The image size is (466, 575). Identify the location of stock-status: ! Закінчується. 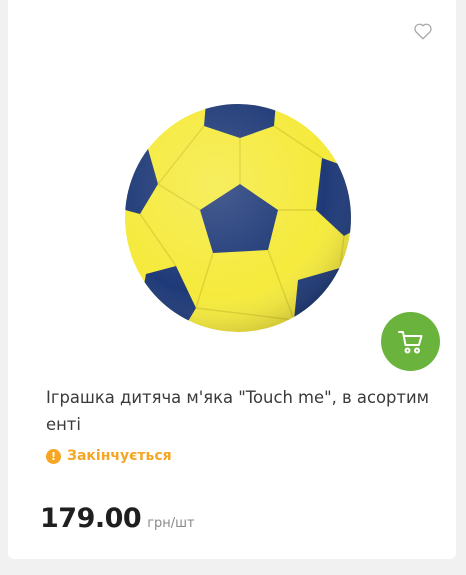
(109, 456).